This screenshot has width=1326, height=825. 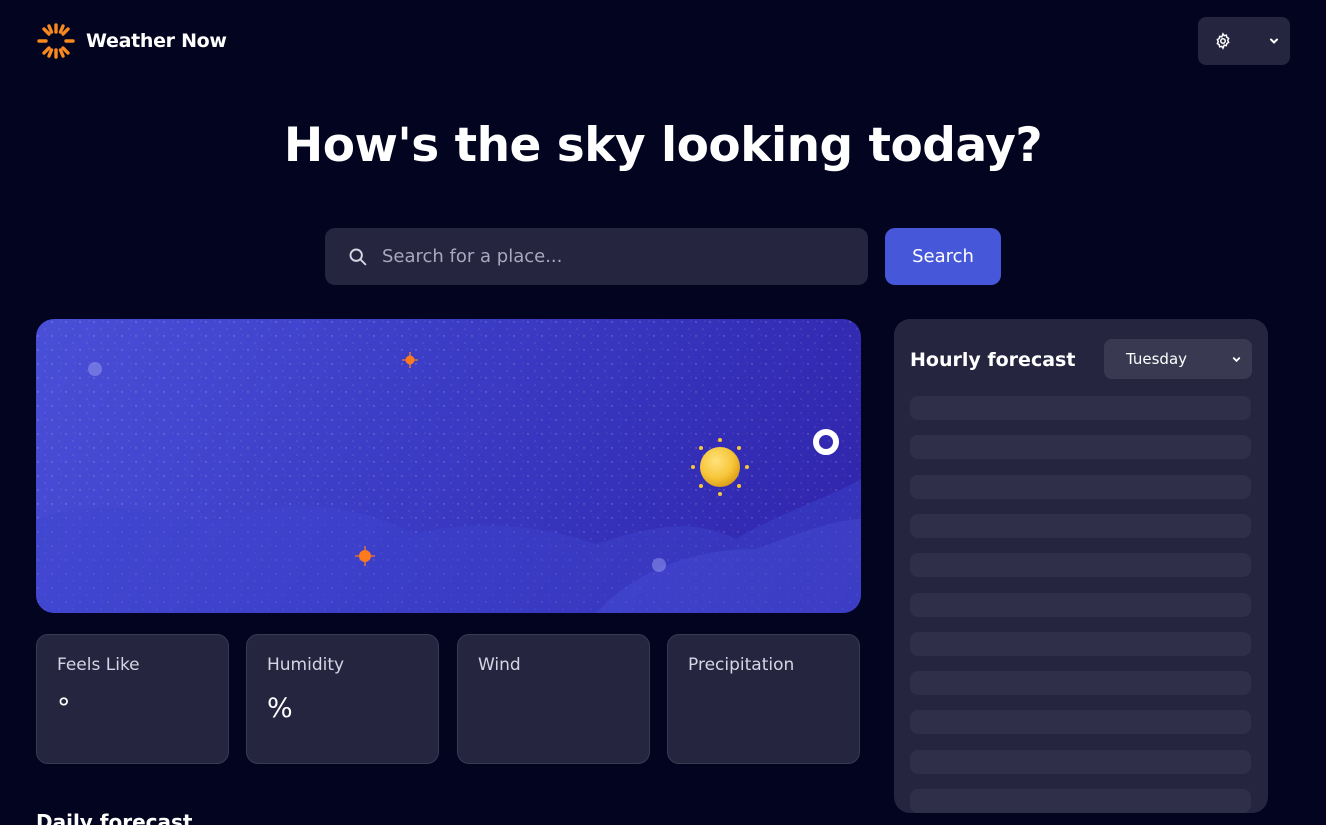 I want to click on search-input, so click(x=612, y=256).